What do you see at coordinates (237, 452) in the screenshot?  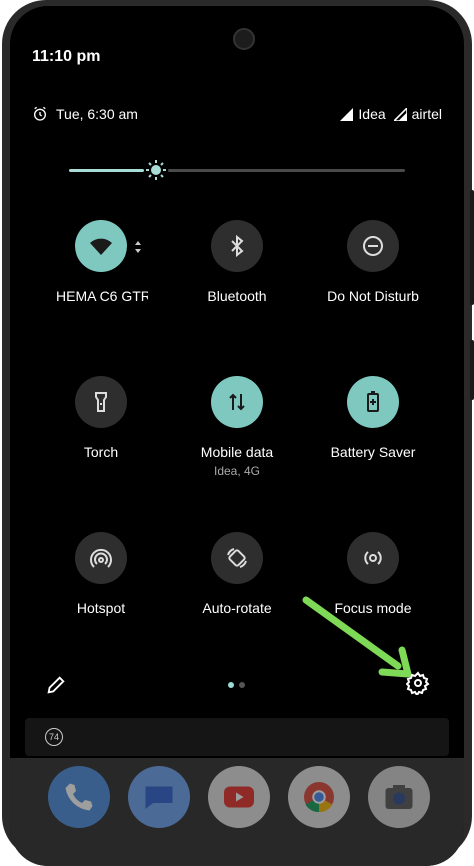 I see `tile-mobile-data-label: Mobile data` at bounding box center [237, 452].